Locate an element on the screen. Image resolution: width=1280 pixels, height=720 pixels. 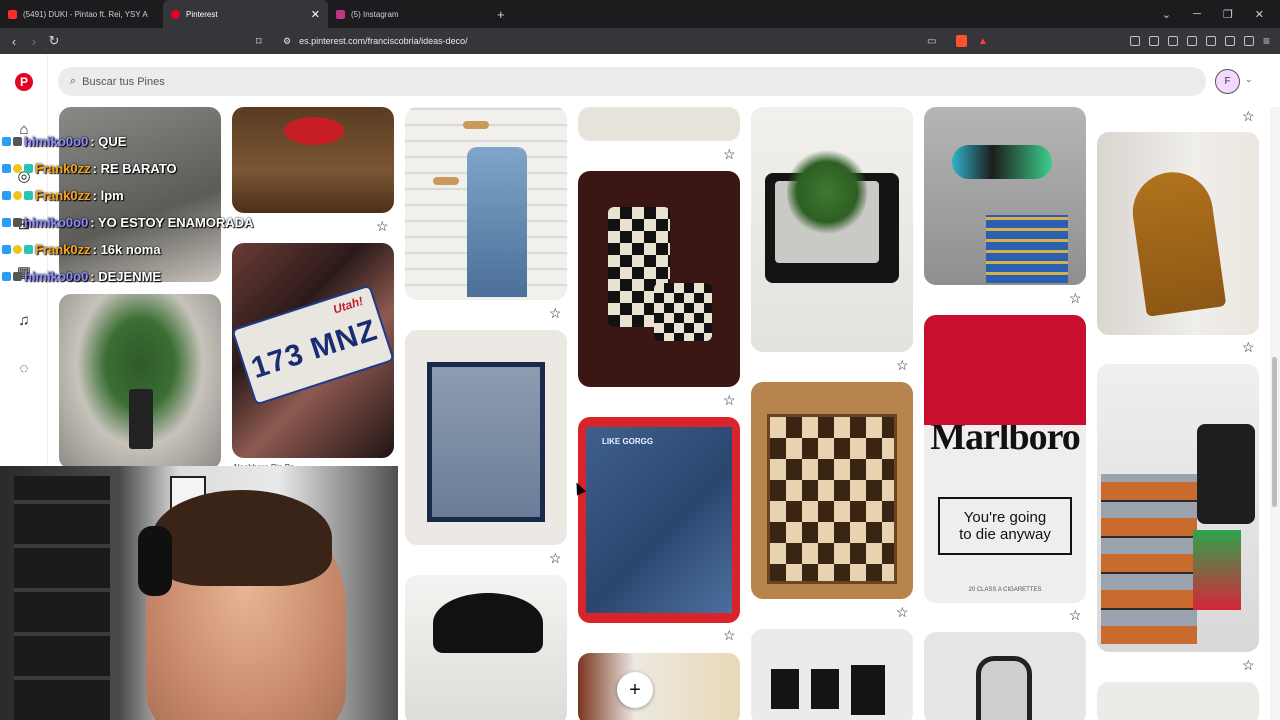
new-tab-button: + is located at coordinates (501, 14).